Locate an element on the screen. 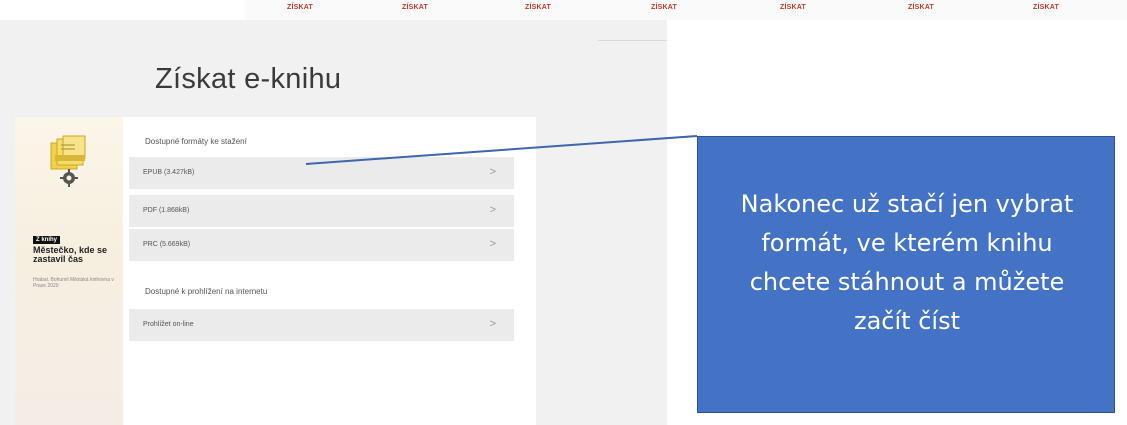 The width and height of the screenshot is (1127, 425). format-label: EPUB (3.427kB) is located at coordinates (169, 172).